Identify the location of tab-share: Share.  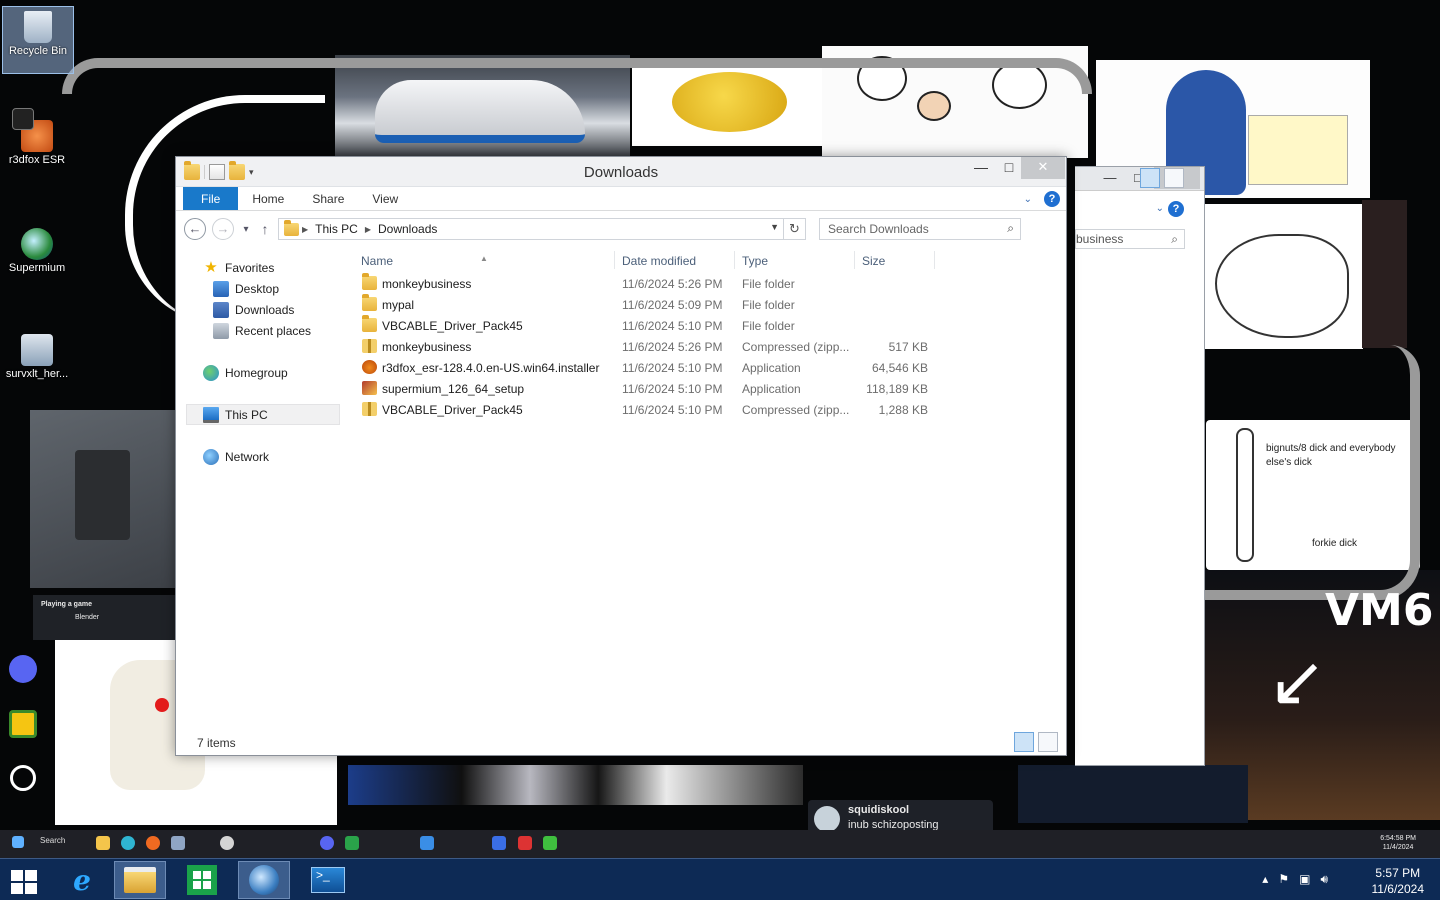
(328, 198).